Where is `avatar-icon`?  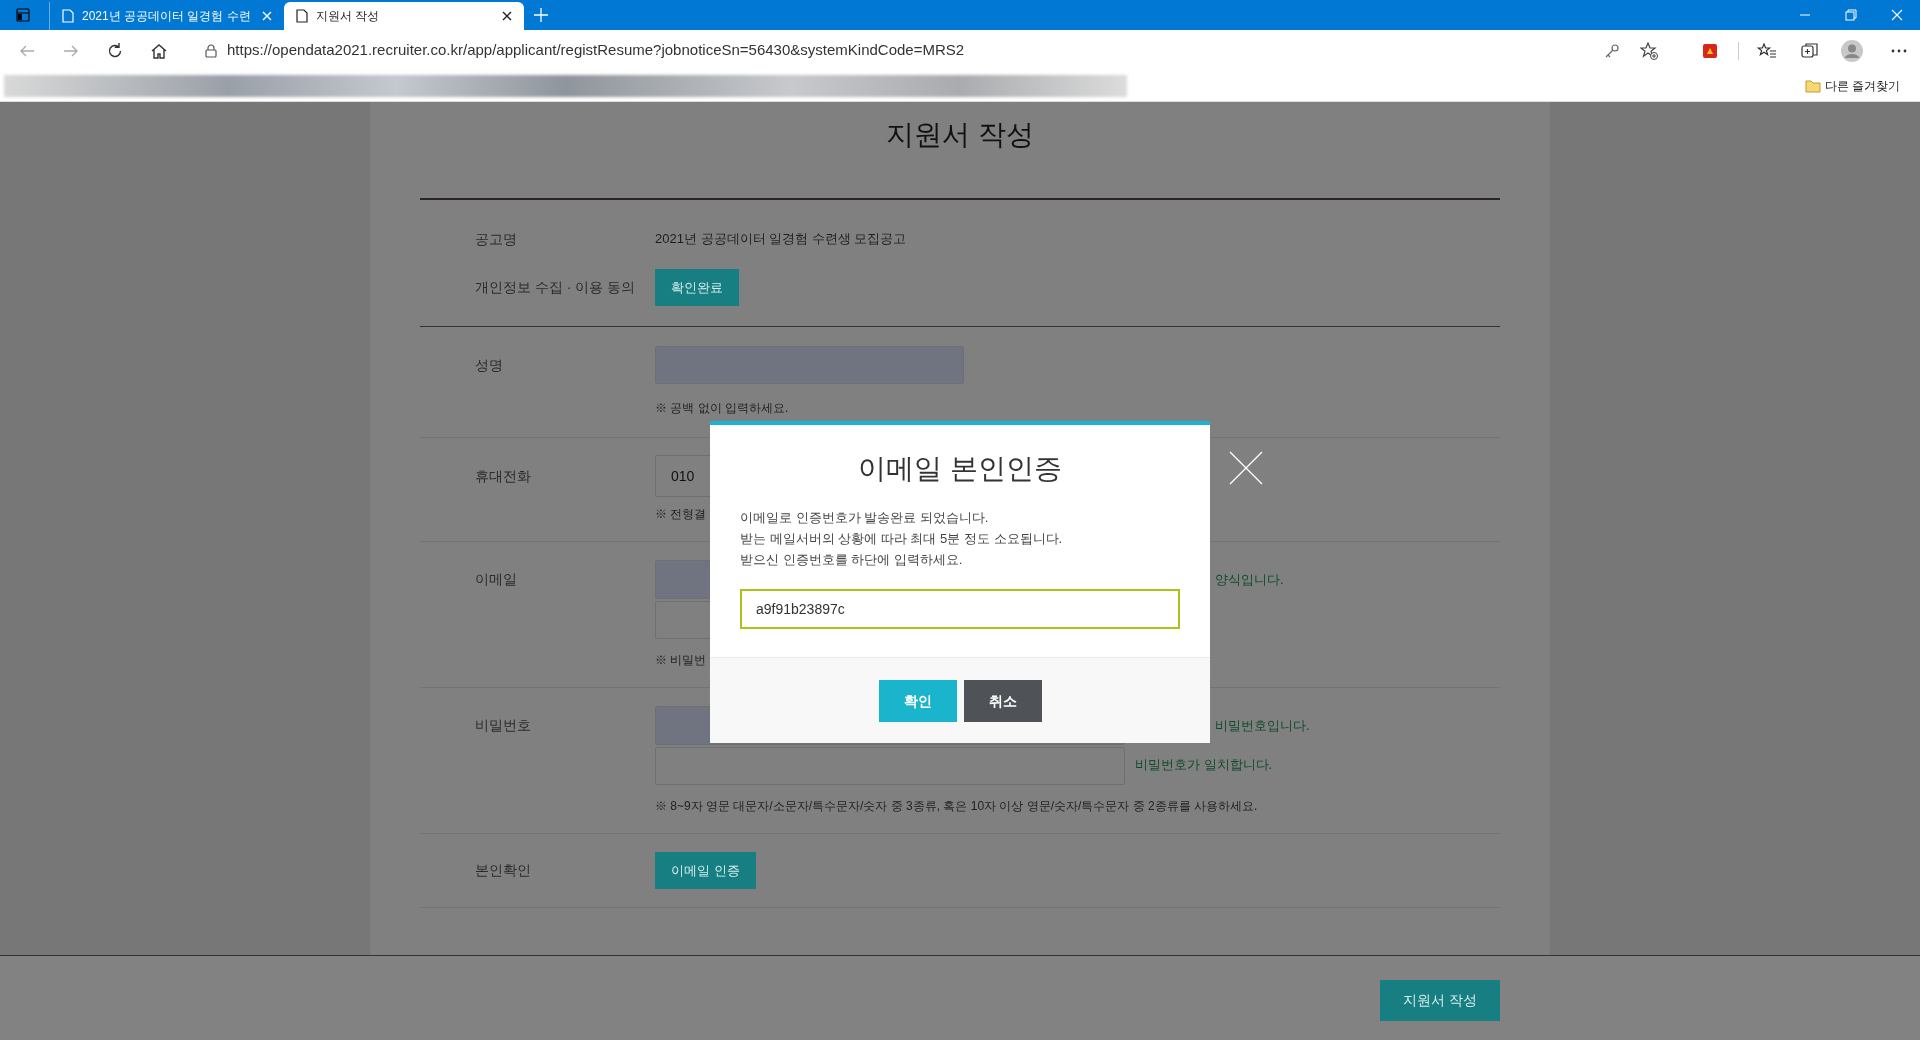
avatar-icon is located at coordinates (1852, 50).